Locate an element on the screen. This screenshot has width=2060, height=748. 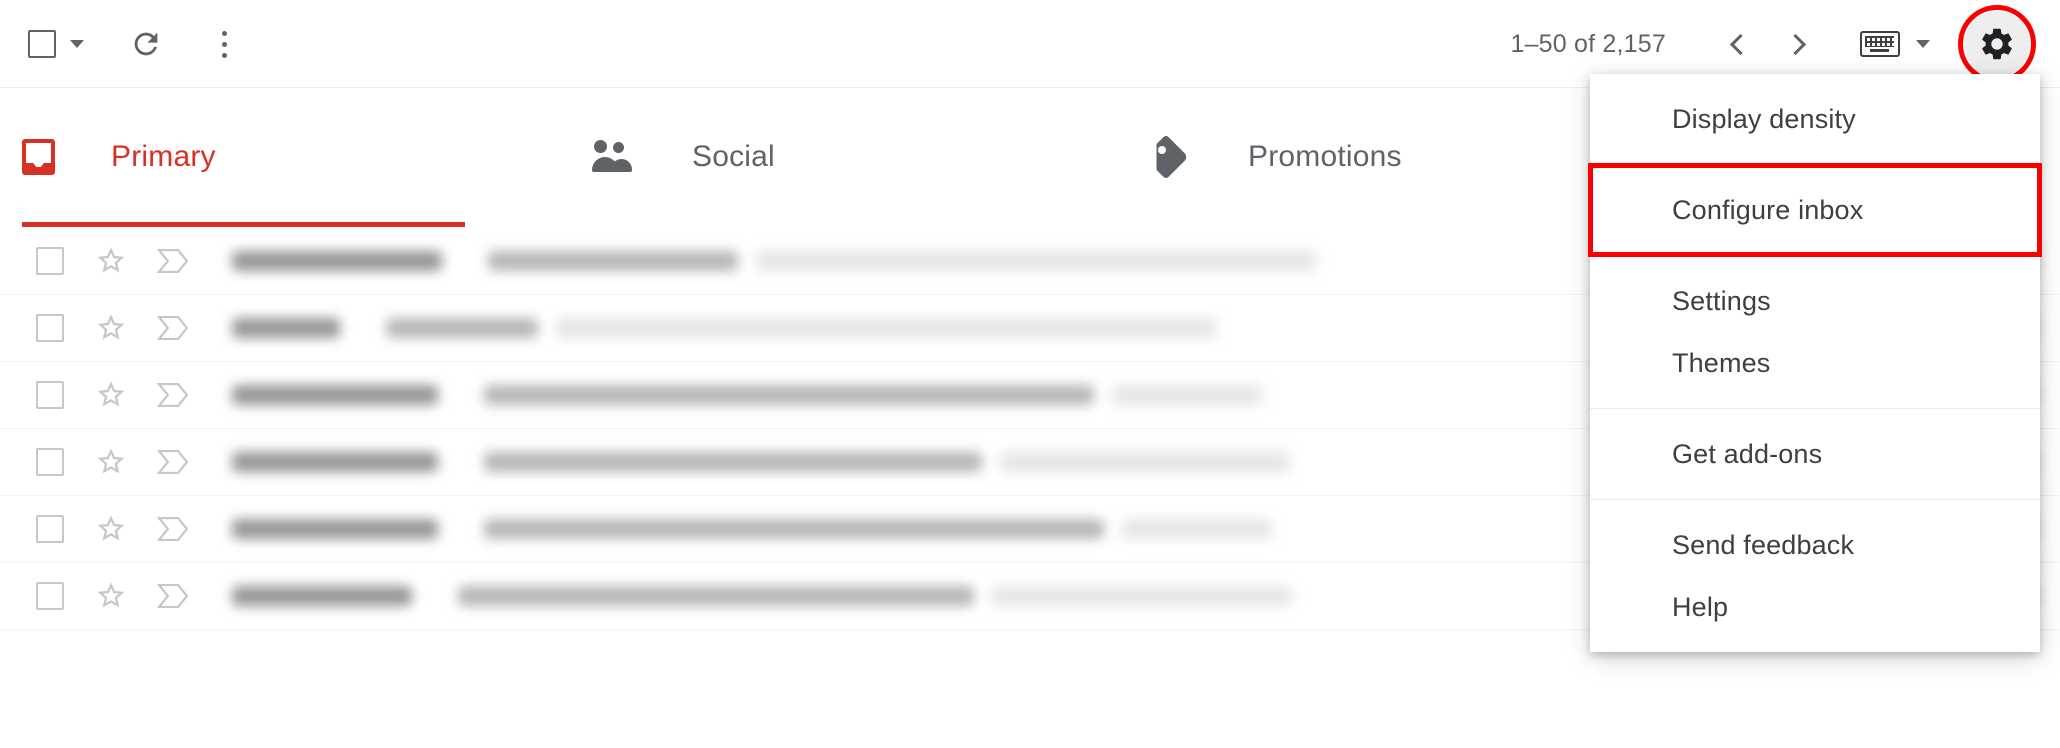
menu-group-highlighted-annotation: Configure inbox is located at coordinates (1815, 210).